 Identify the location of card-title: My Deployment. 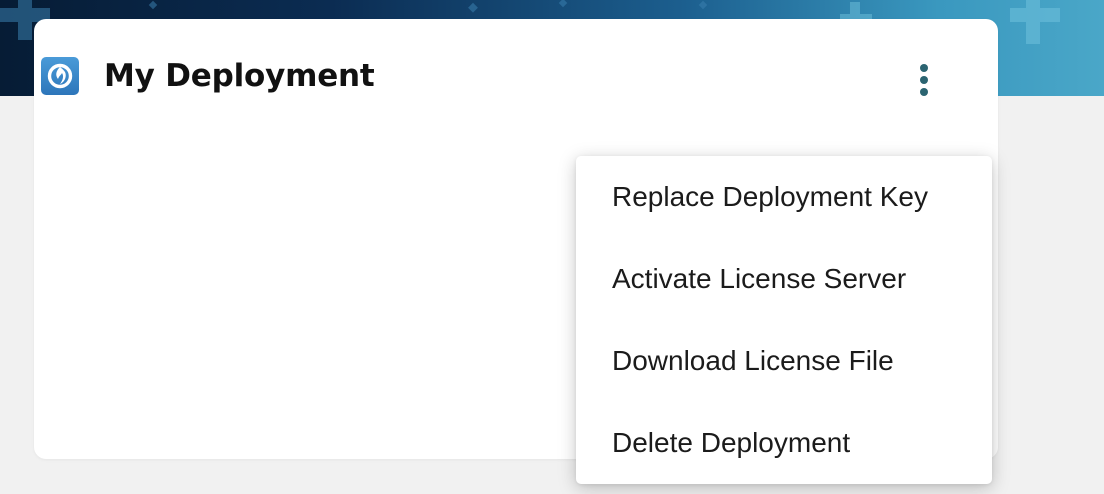
(239, 76).